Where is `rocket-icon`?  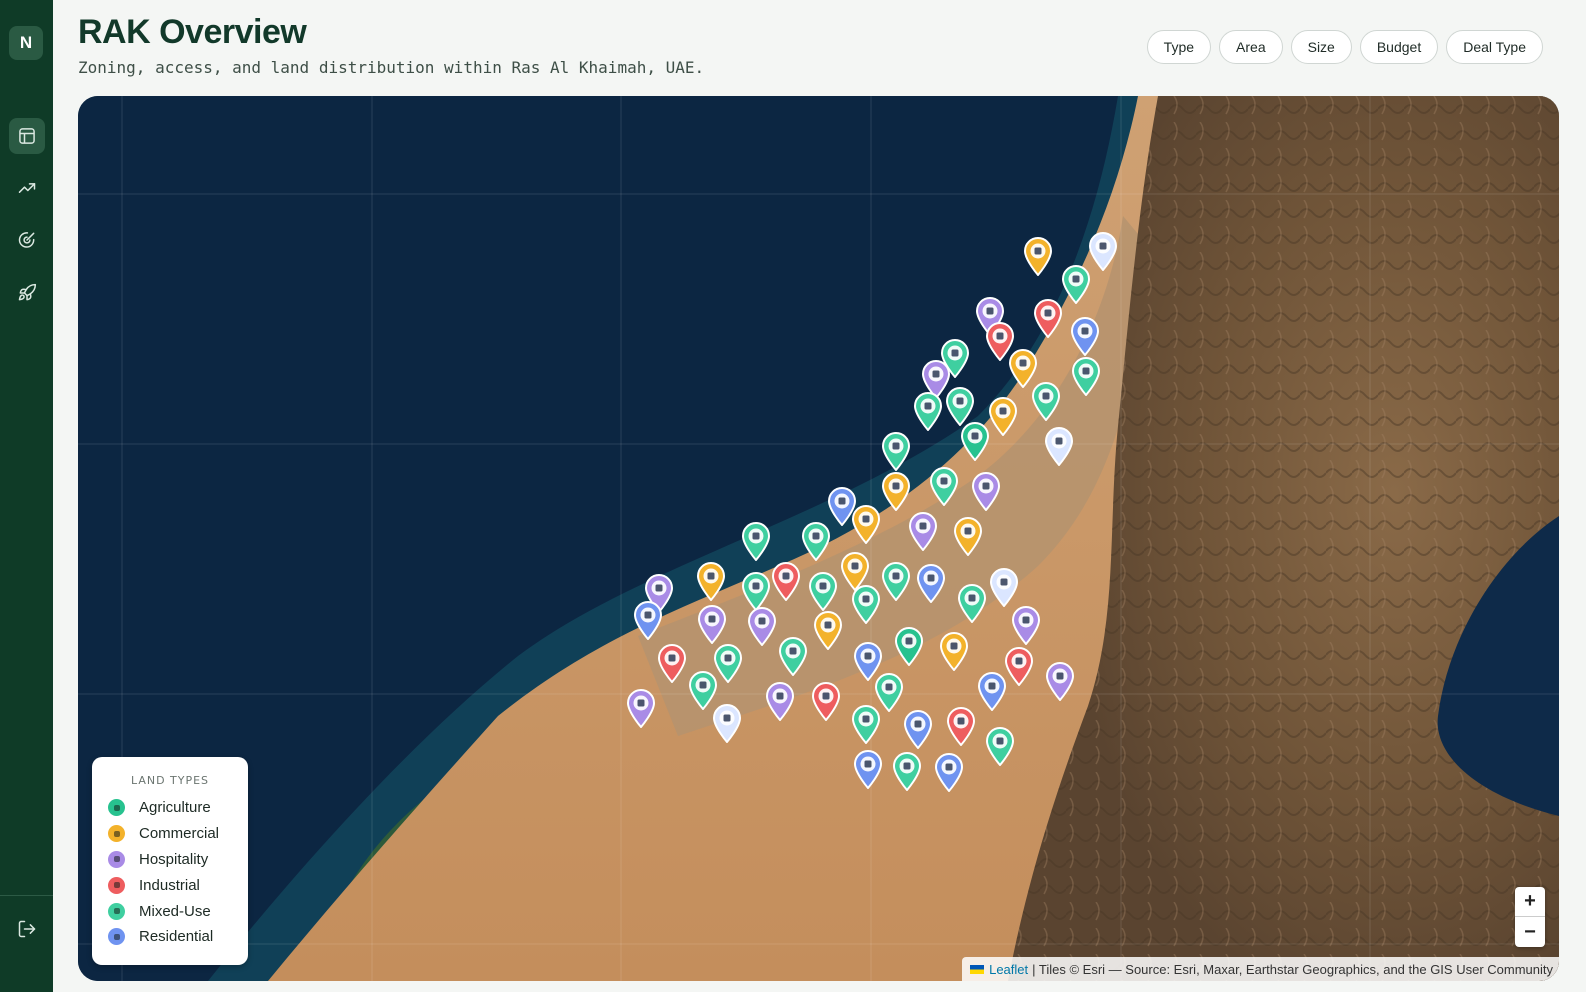 rocket-icon is located at coordinates (27, 292).